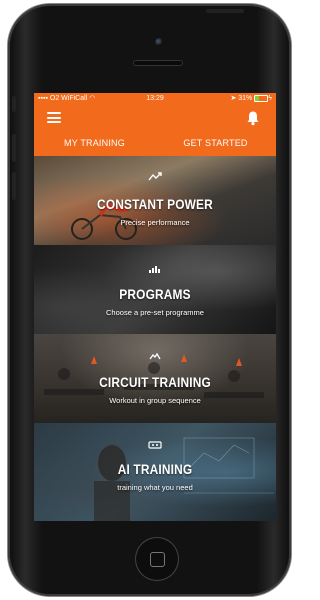 The image size is (320, 600). I want to click on card-title: PROGRAMS, so click(155, 294).